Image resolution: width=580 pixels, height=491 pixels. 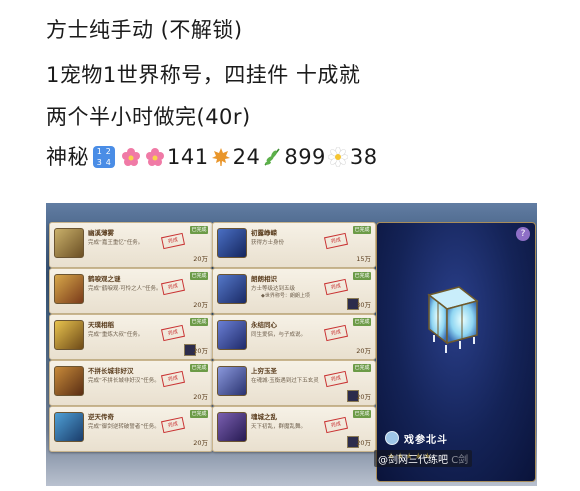 I want to click on herb-count: 899, so click(x=305, y=157).